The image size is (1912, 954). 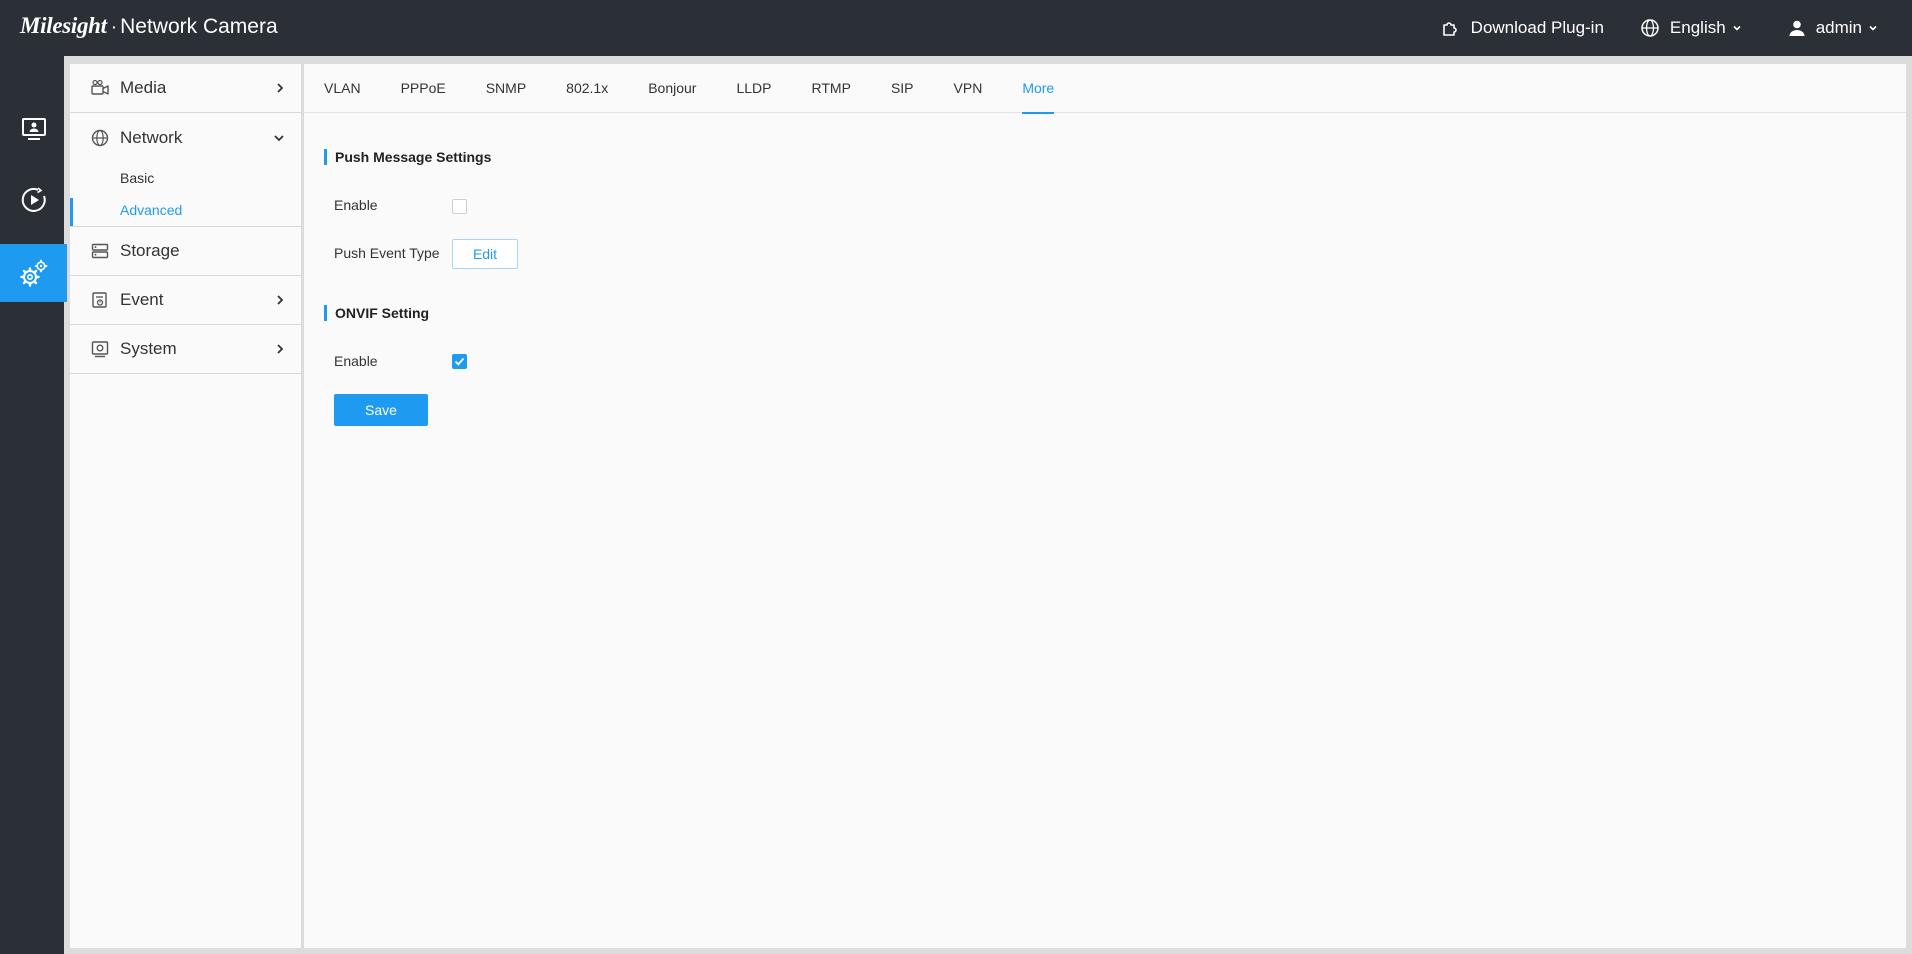 I want to click on rail-settings, so click(x=33, y=273).